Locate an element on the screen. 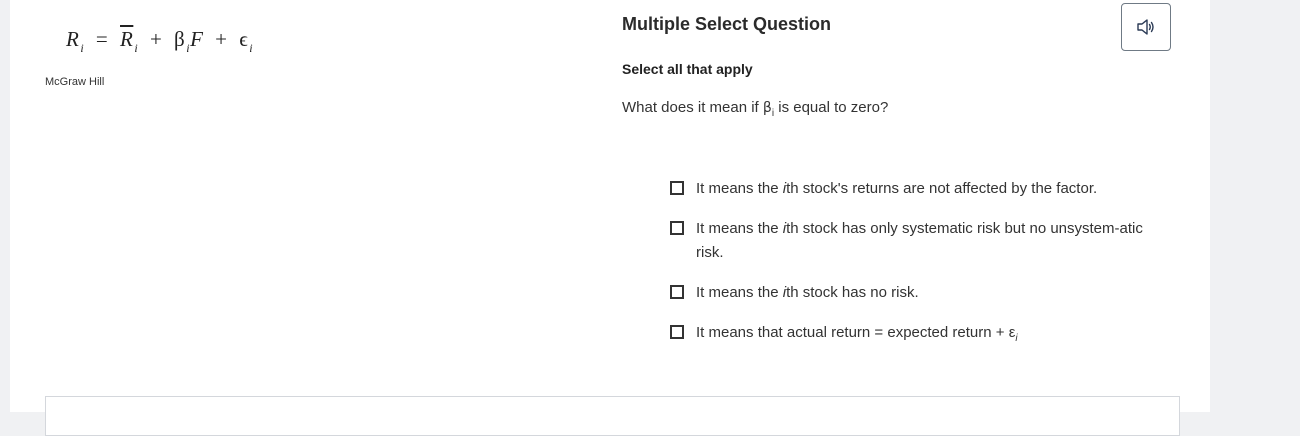 The height and width of the screenshot is (436, 1300). eq-r: R is located at coordinates (73, 39).